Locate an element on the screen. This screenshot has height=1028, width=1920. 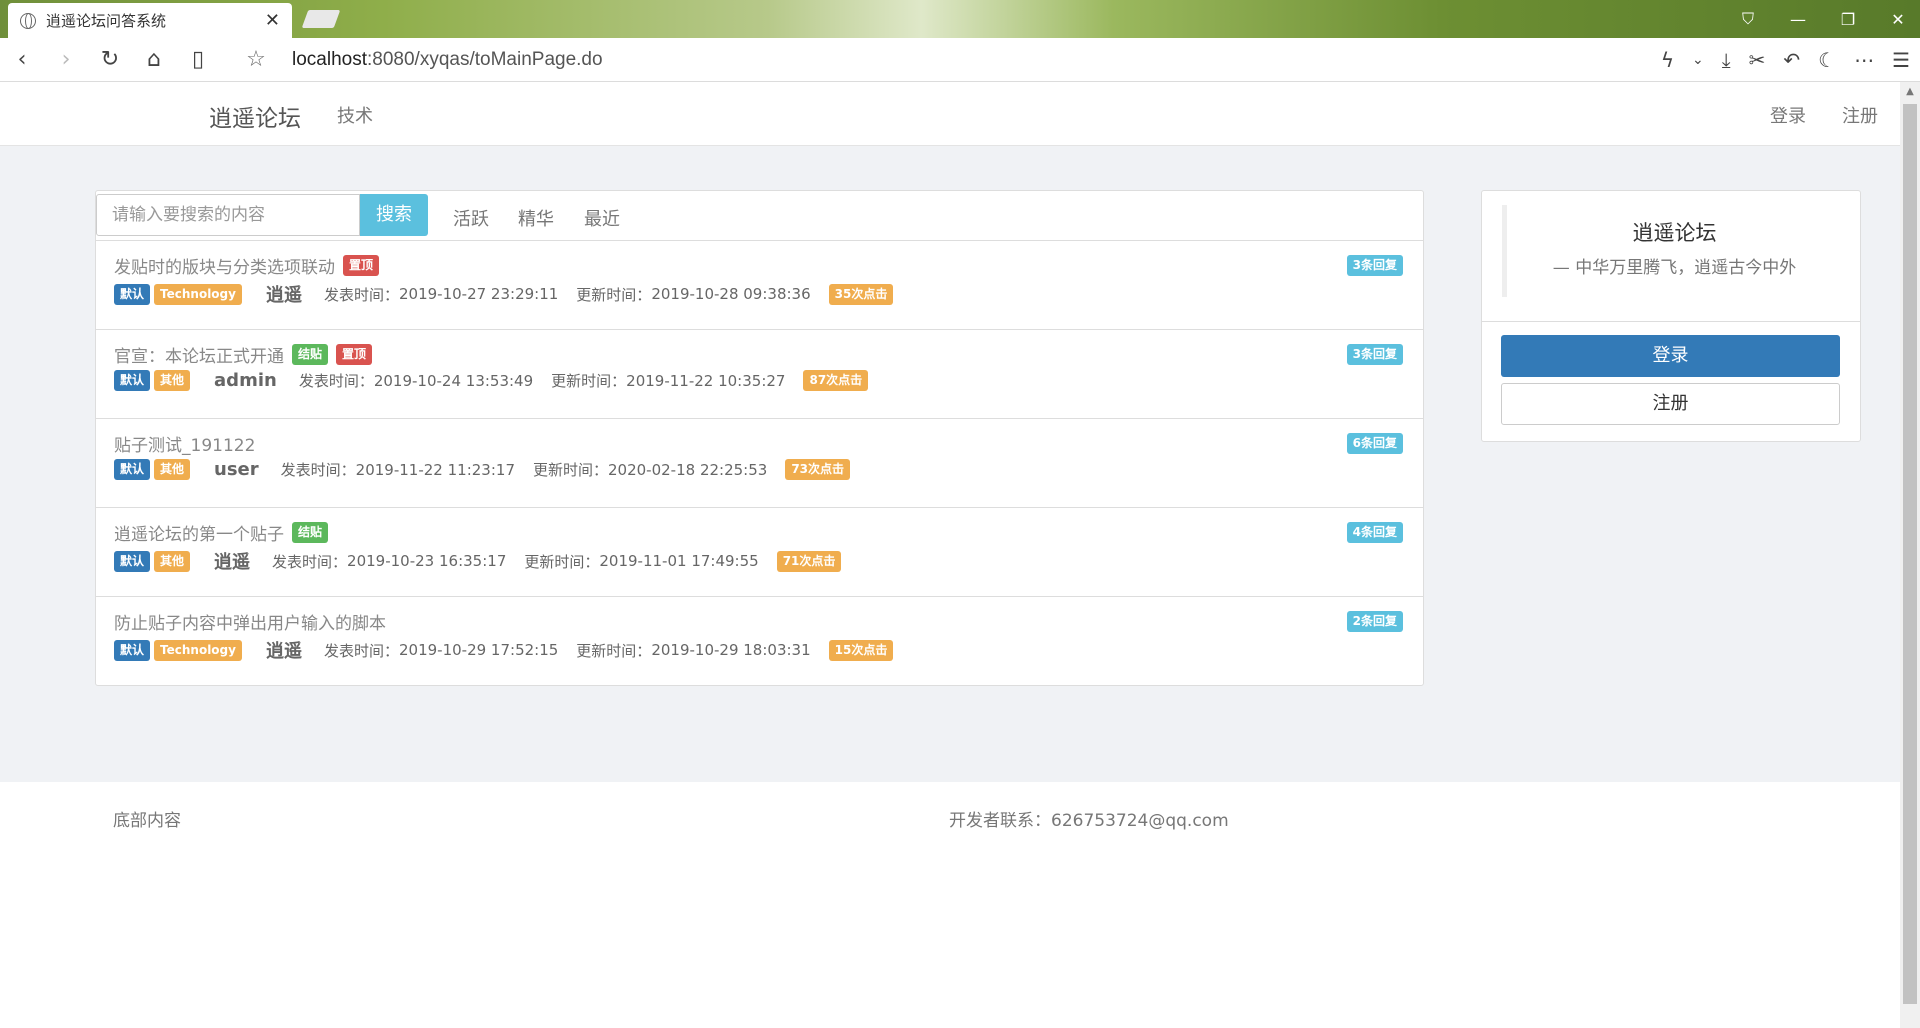
click-count-badge: 15次点击 is located at coordinates (861, 650).